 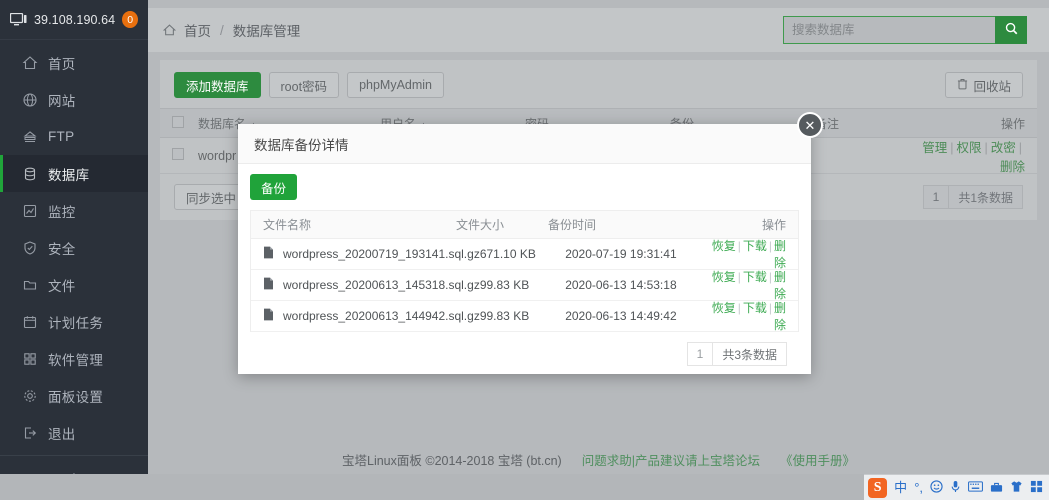 I want to click on breadcrumb-home: 首页, so click(x=197, y=30).